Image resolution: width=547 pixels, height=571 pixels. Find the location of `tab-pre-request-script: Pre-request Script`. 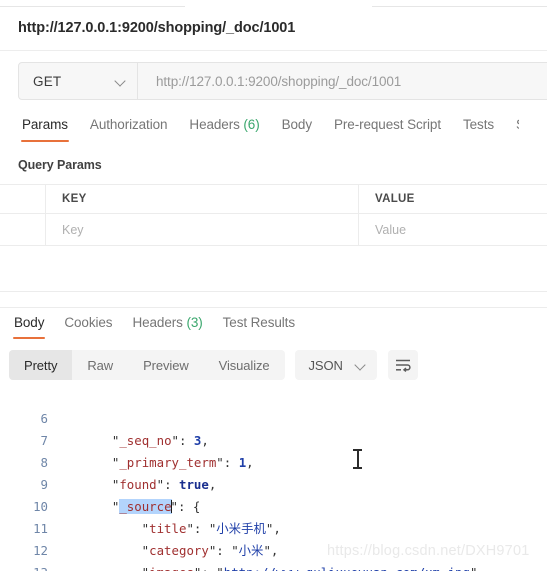

tab-pre-request-script: Pre-request Script is located at coordinates (387, 128).